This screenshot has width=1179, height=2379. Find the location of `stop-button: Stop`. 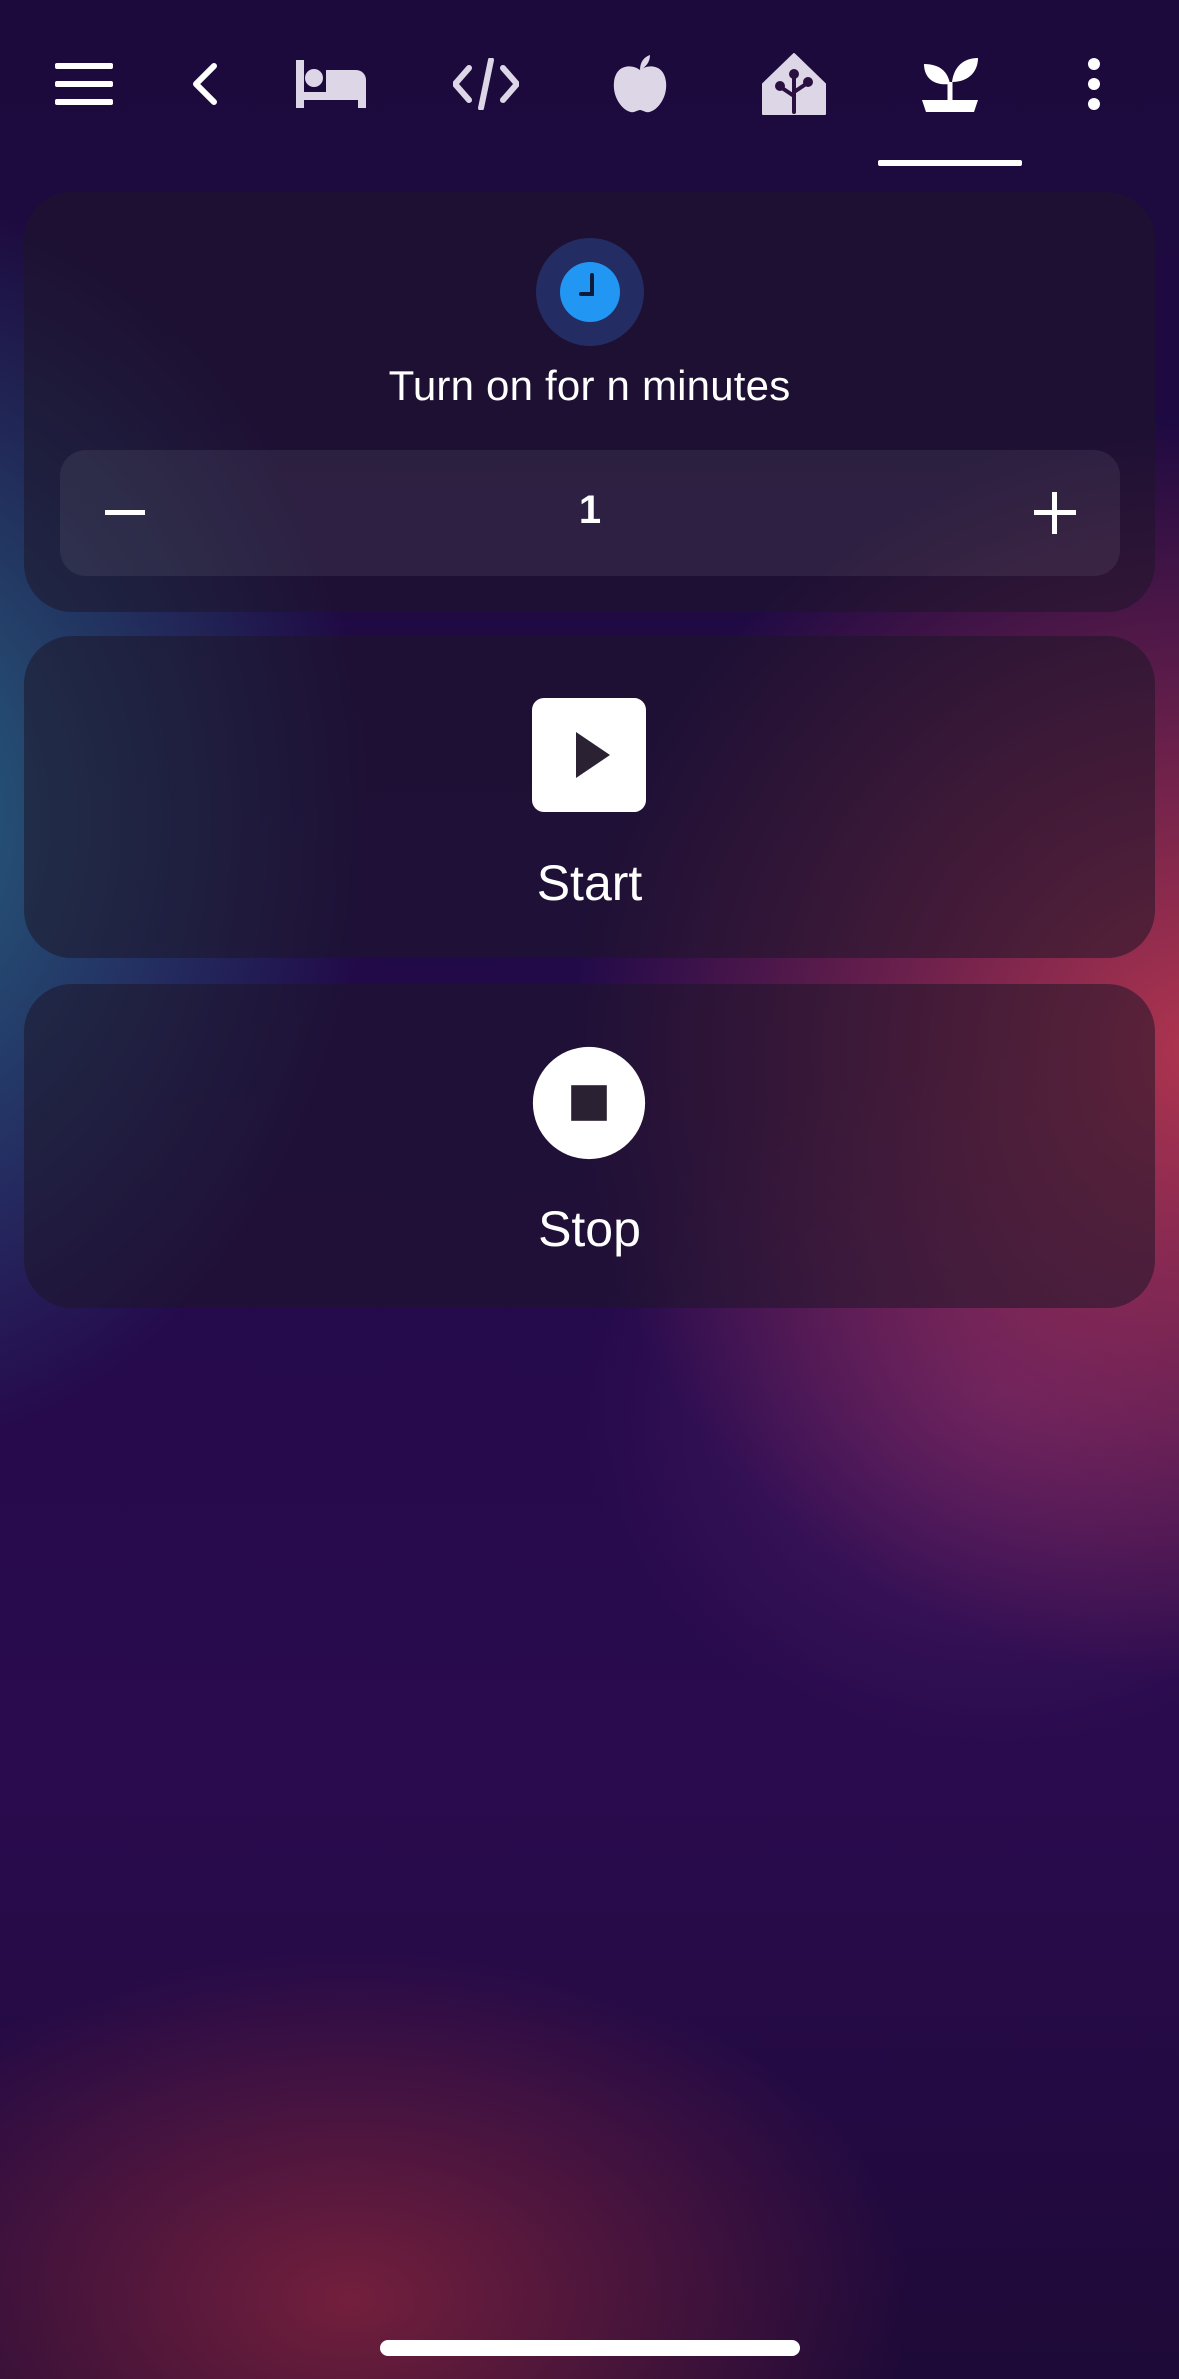

stop-button: Stop is located at coordinates (589, 1146).